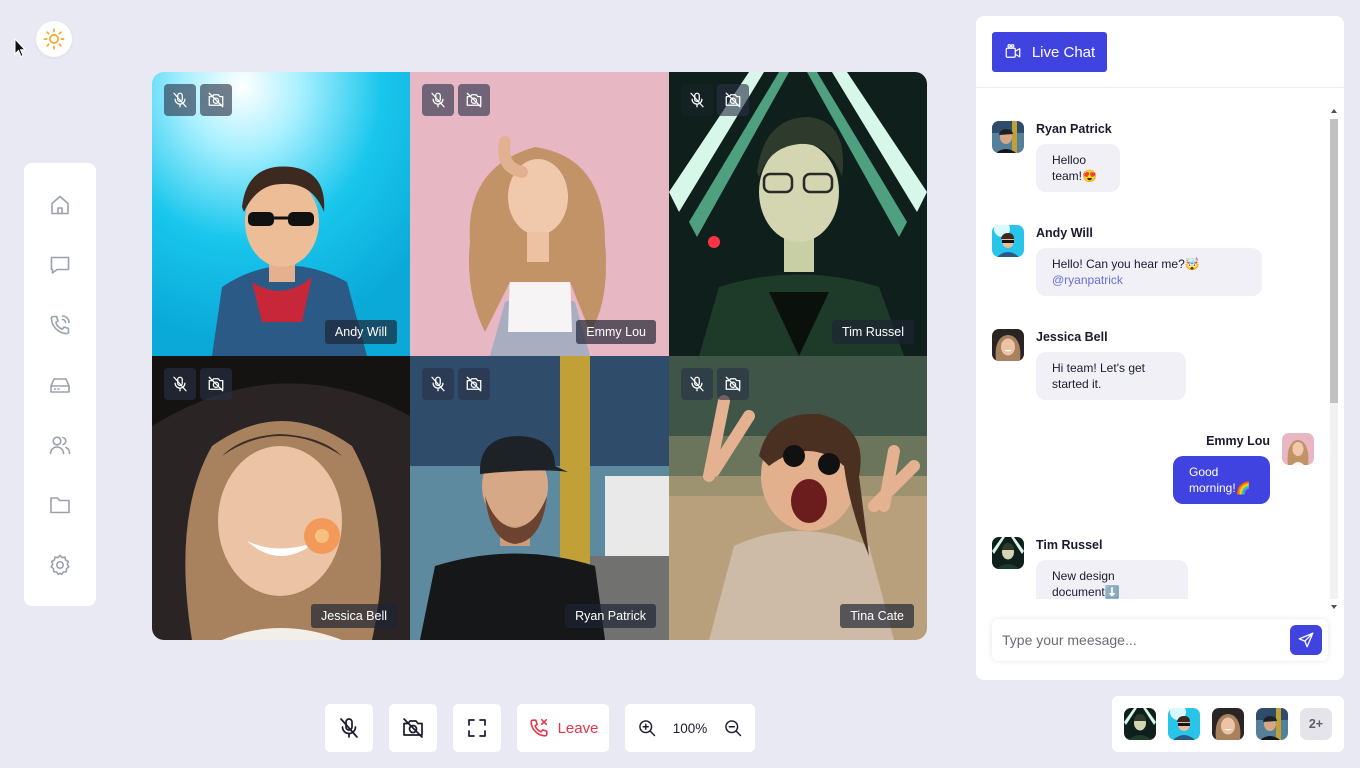  Describe the element at coordinates (1069, 545) in the screenshot. I see `message-author: Tim Russel` at that location.